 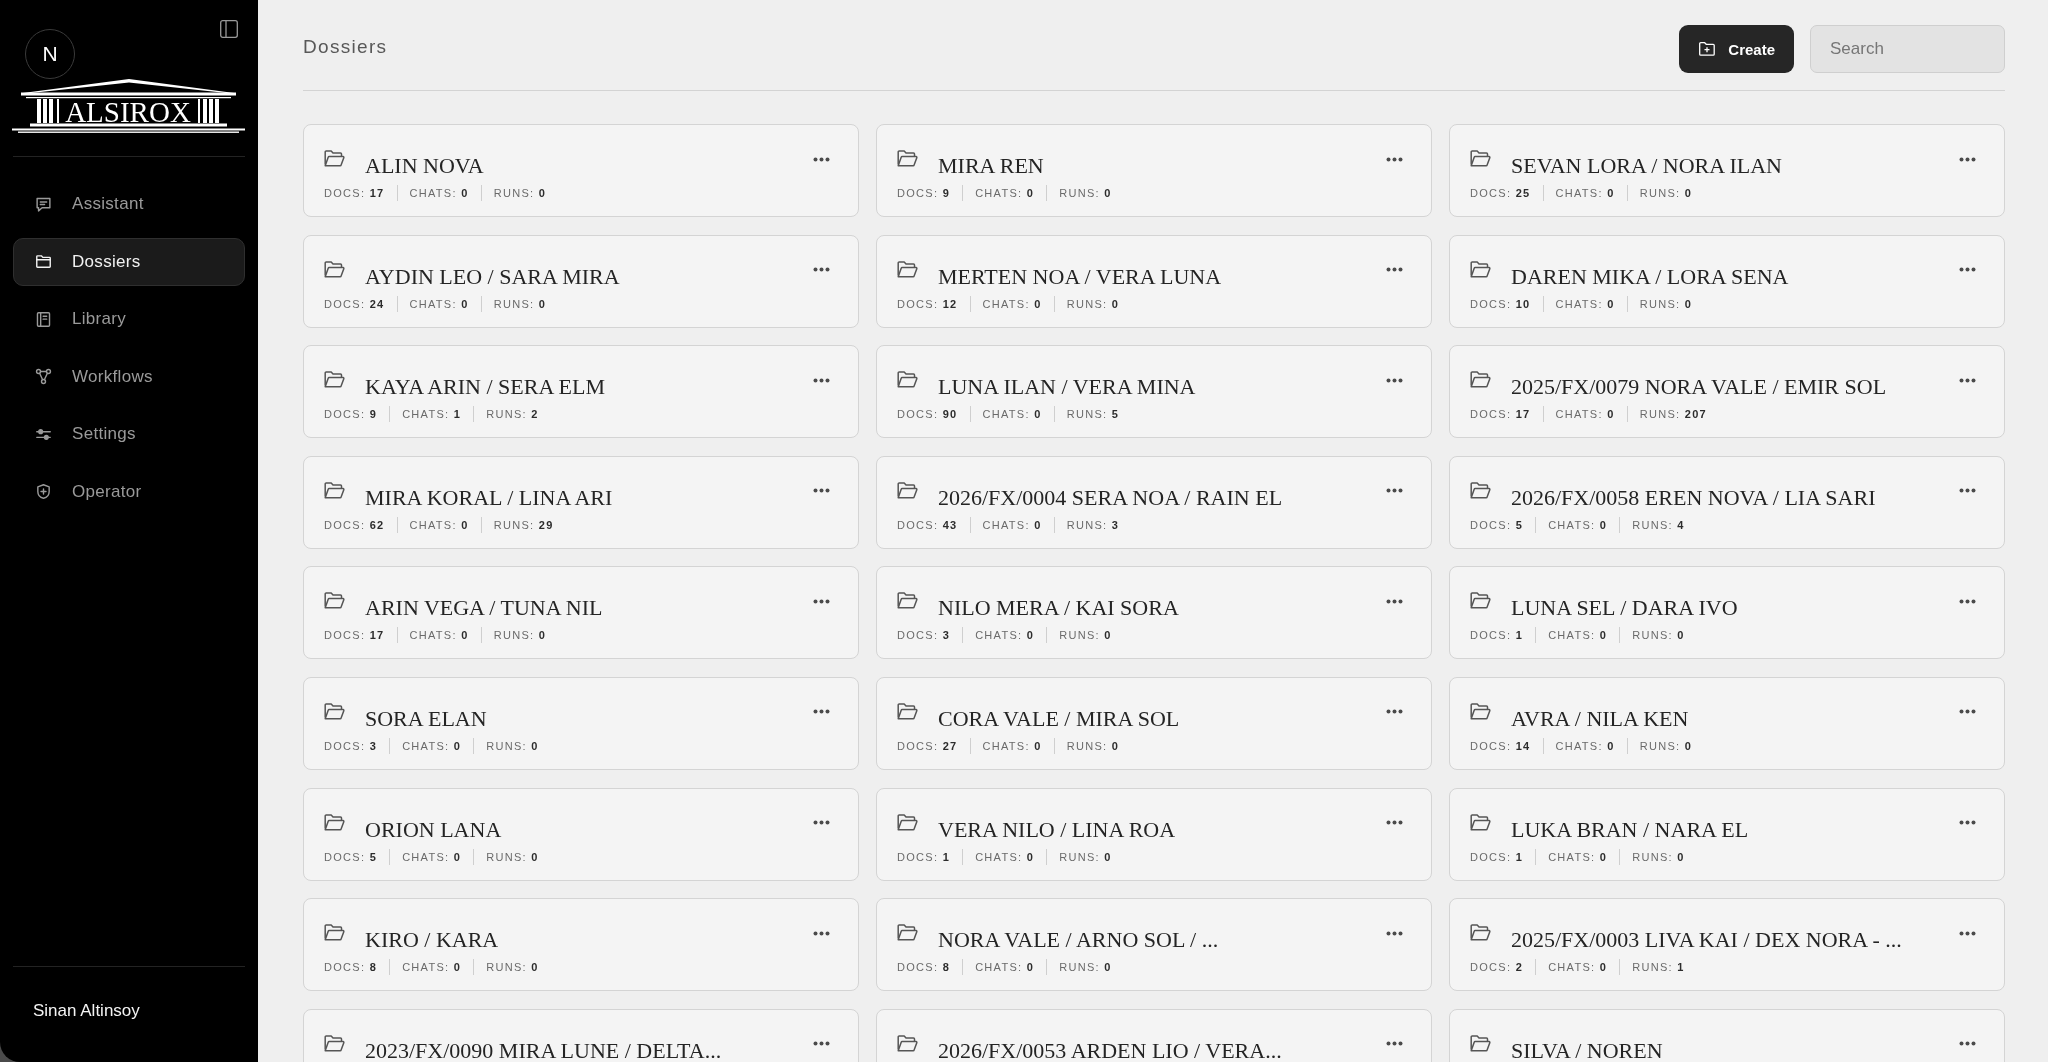 What do you see at coordinates (581, 723) in the screenshot?
I see `dossier-card: SORA ELAN DOCS: 3 CHATS: 0 RUNS: 0` at bounding box center [581, 723].